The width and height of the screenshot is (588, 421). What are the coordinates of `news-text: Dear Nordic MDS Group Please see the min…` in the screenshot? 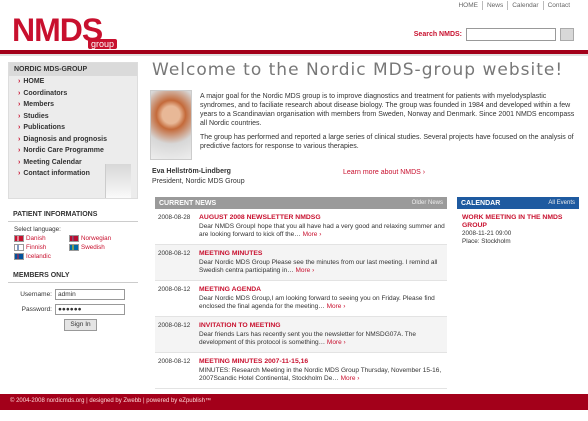 It's located at (318, 266).